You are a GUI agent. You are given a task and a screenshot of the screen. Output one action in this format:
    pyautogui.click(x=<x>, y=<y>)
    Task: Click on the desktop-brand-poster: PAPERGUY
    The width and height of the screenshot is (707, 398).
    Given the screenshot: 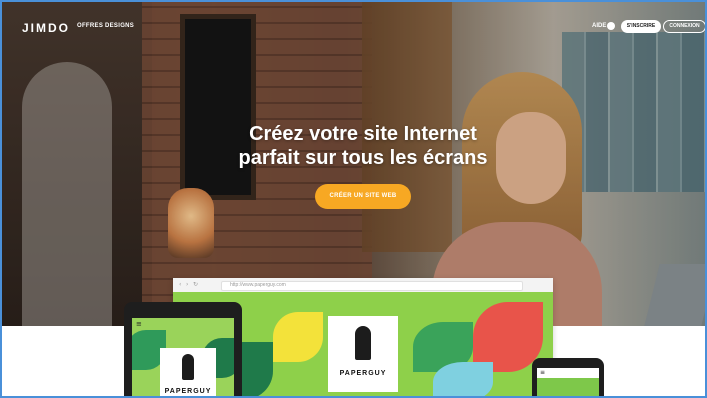 What is the action you would take?
    pyautogui.click(x=363, y=354)
    